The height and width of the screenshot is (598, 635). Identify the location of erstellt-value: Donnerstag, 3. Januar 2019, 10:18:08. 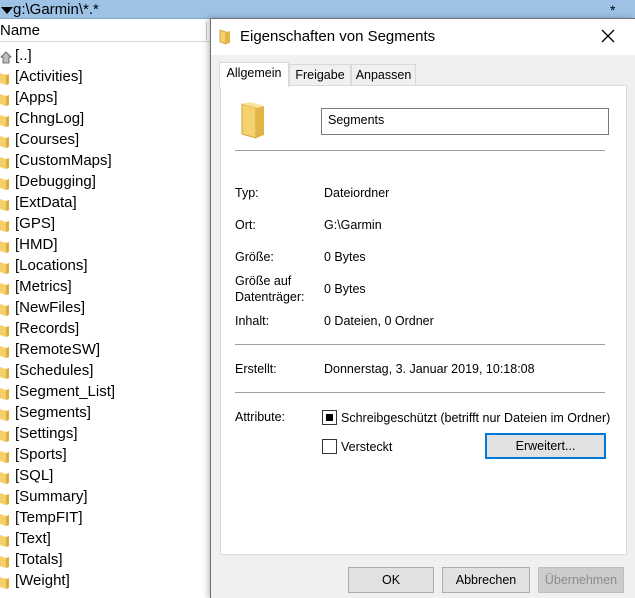
(429, 369).